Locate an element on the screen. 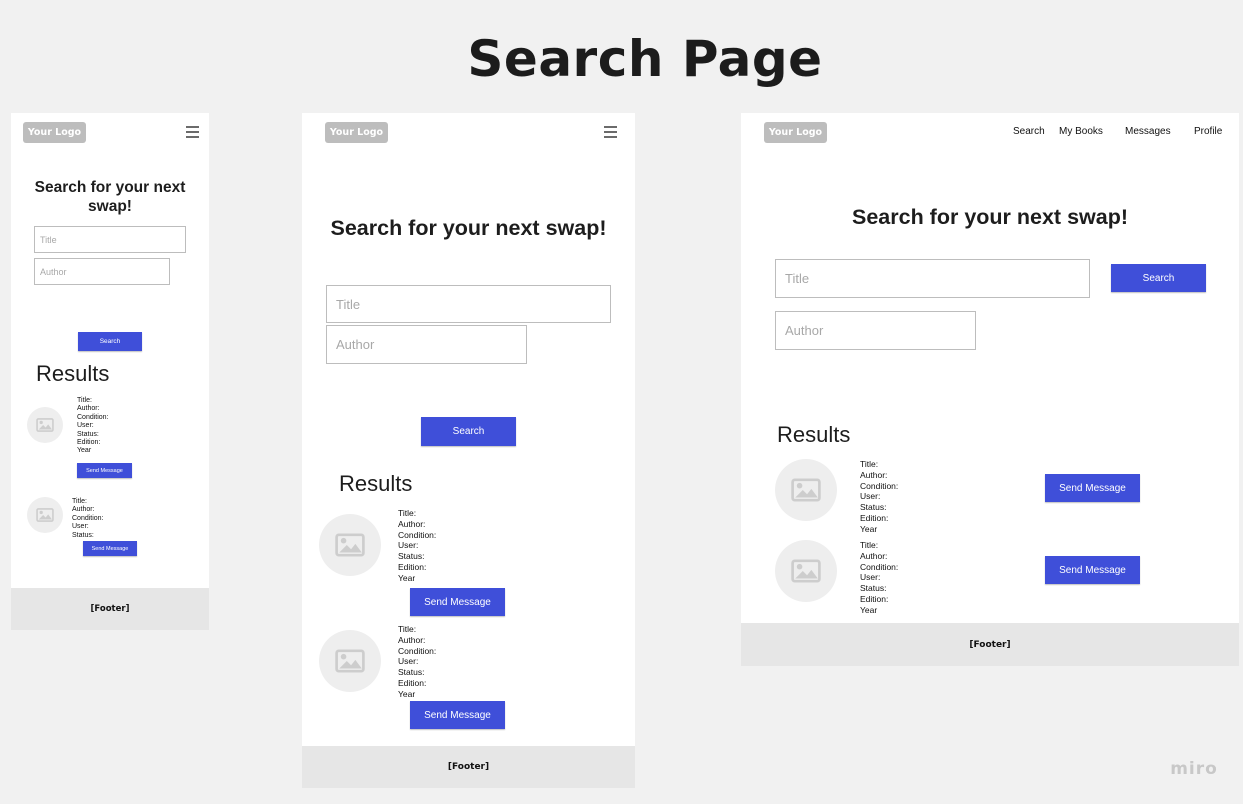  nav-messages: Messages is located at coordinates (1148, 131).